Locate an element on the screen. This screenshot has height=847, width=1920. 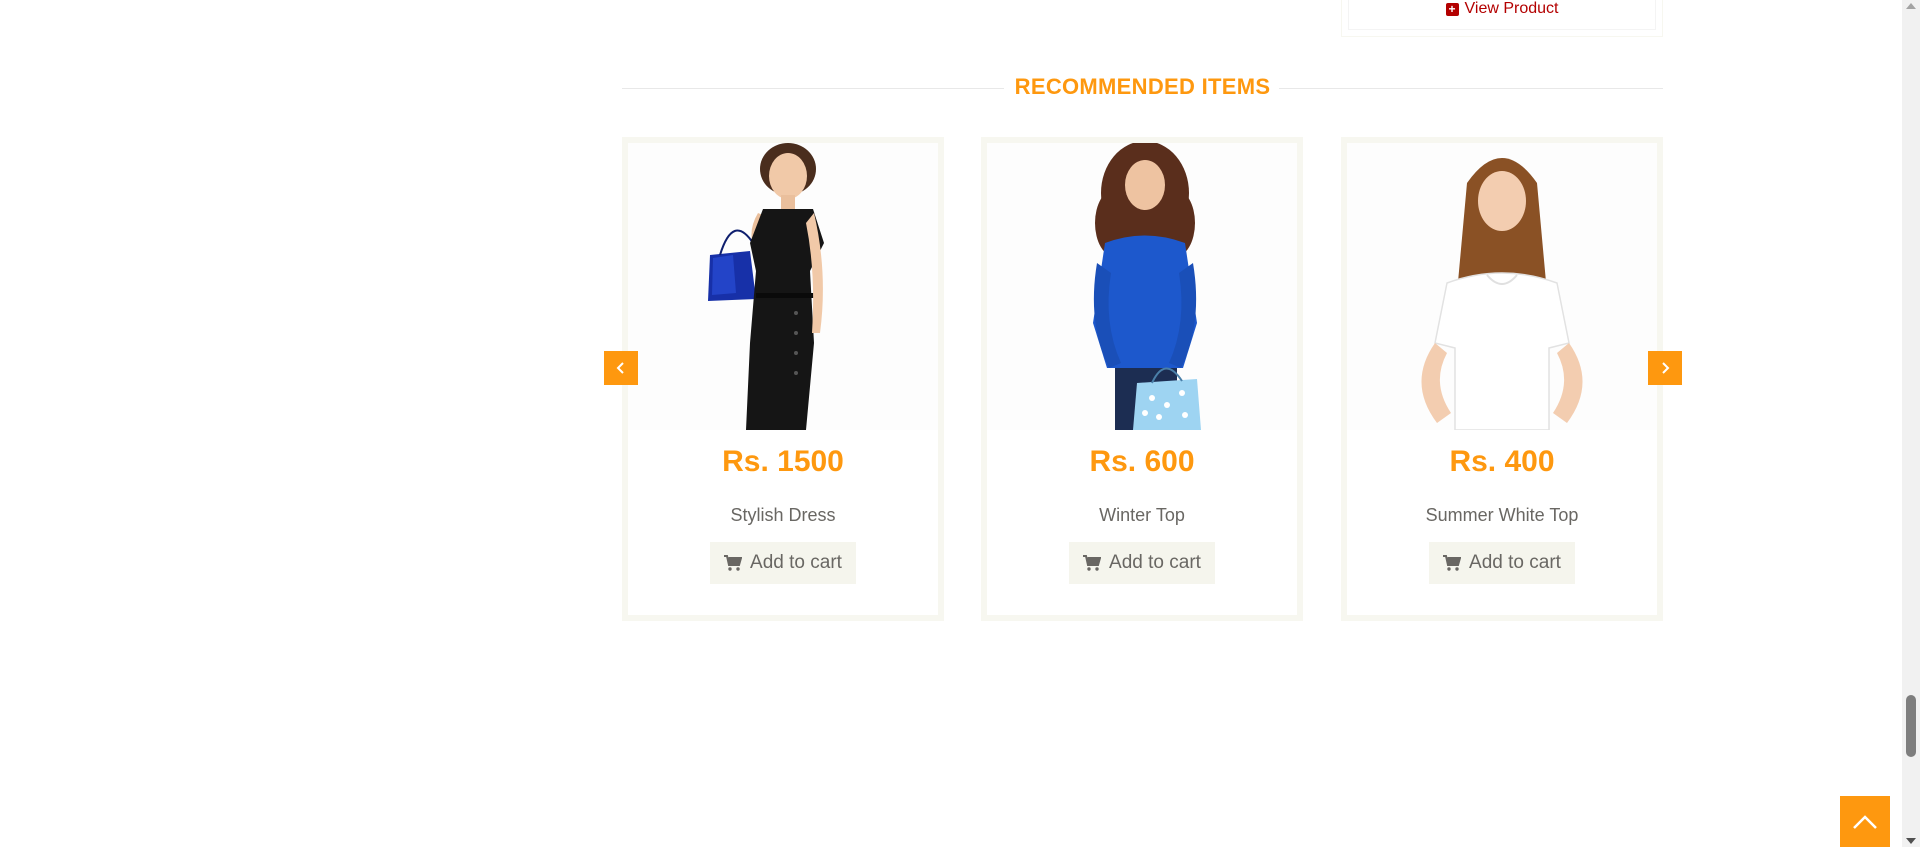
chevron-up-icon is located at coordinates (1865, 821).